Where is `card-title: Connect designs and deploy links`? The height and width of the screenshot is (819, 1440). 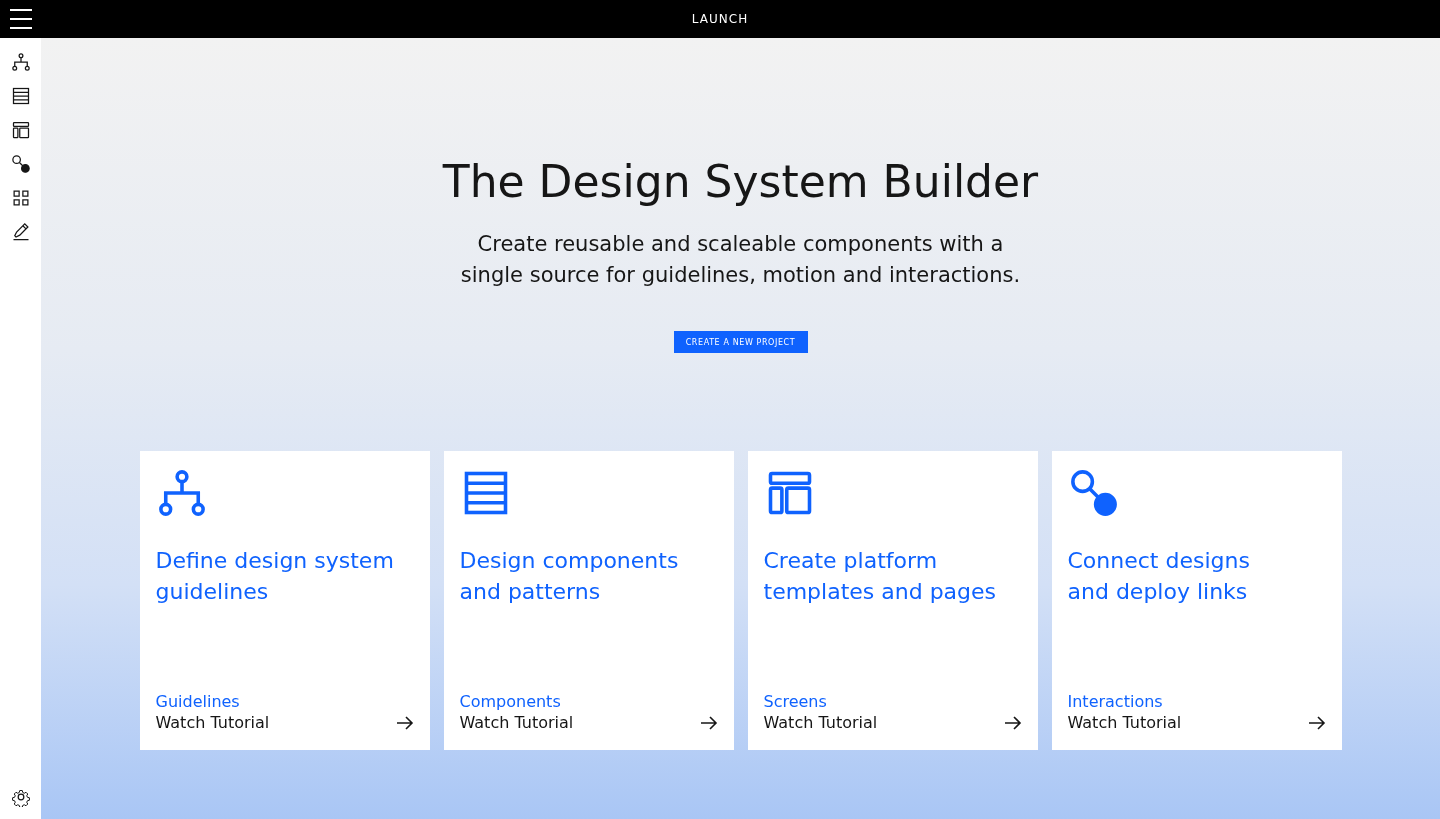 card-title: Connect designs and deploy links is located at coordinates (1159, 576).